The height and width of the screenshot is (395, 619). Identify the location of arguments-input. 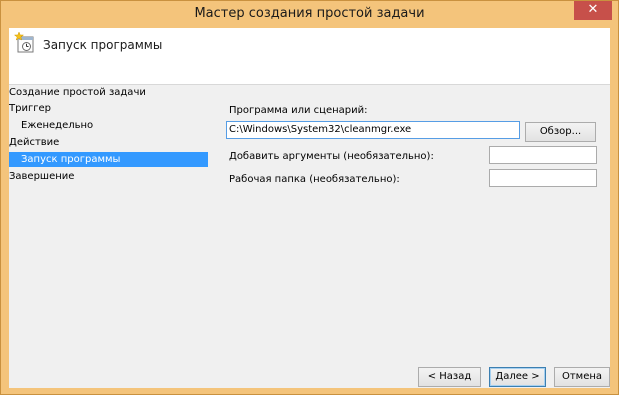
(543, 155).